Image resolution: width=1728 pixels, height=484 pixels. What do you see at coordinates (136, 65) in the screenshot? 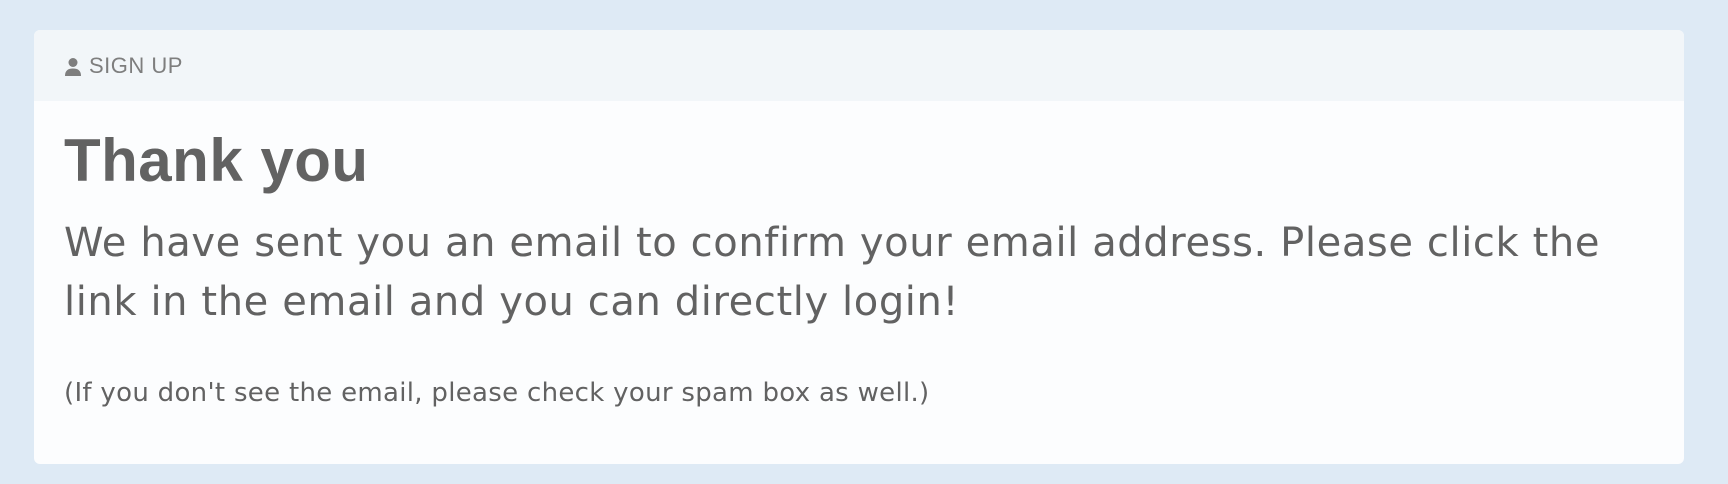
I see `header-label: SIGN UP` at bounding box center [136, 65].